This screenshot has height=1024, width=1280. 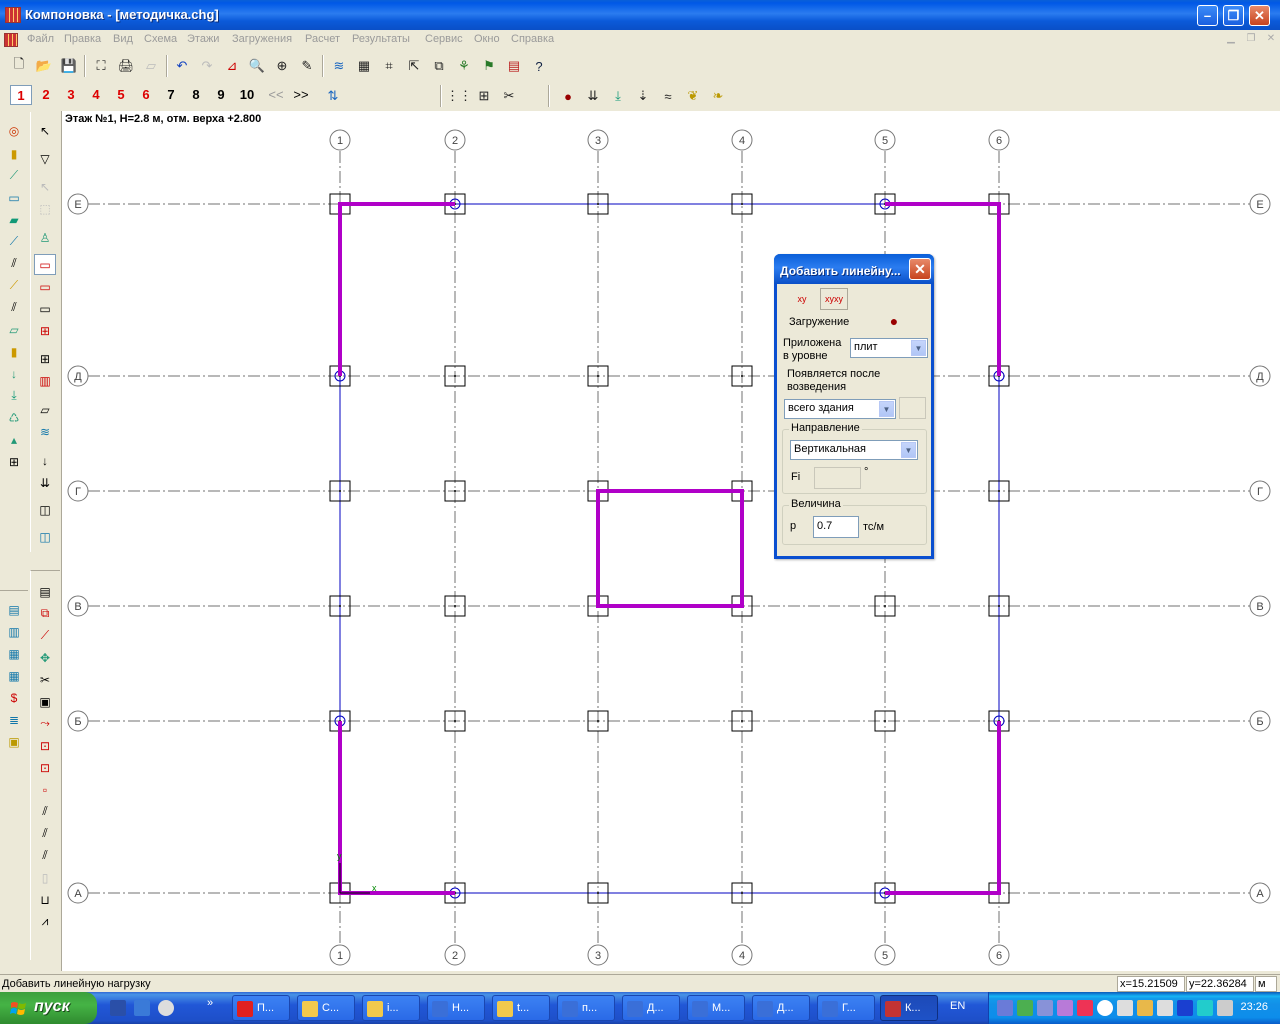 What do you see at coordinates (14, 219) in the screenshot?
I see `palette-slab-icon: ▰` at bounding box center [14, 219].